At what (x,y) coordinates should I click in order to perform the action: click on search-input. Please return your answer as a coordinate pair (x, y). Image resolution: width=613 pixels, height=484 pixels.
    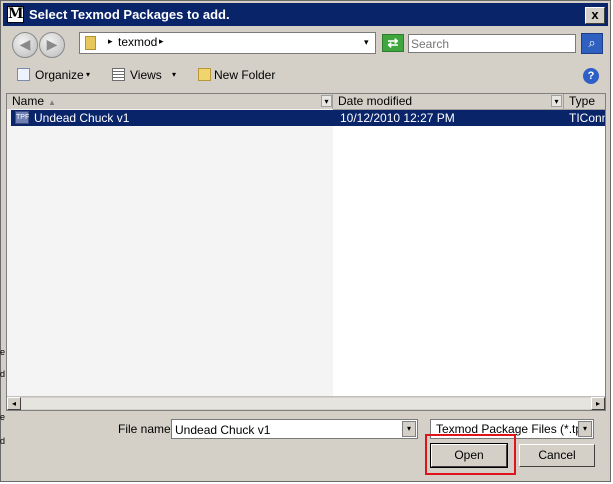
    Looking at the image, I should click on (491, 43).